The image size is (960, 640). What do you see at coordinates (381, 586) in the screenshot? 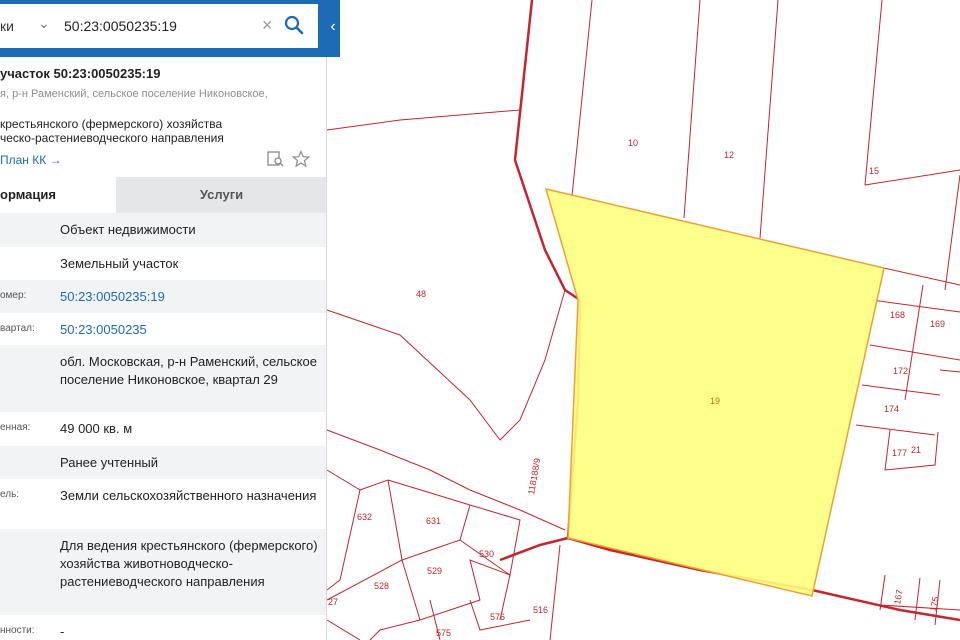
I see `map-label-528: 528` at bounding box center [381, 586].